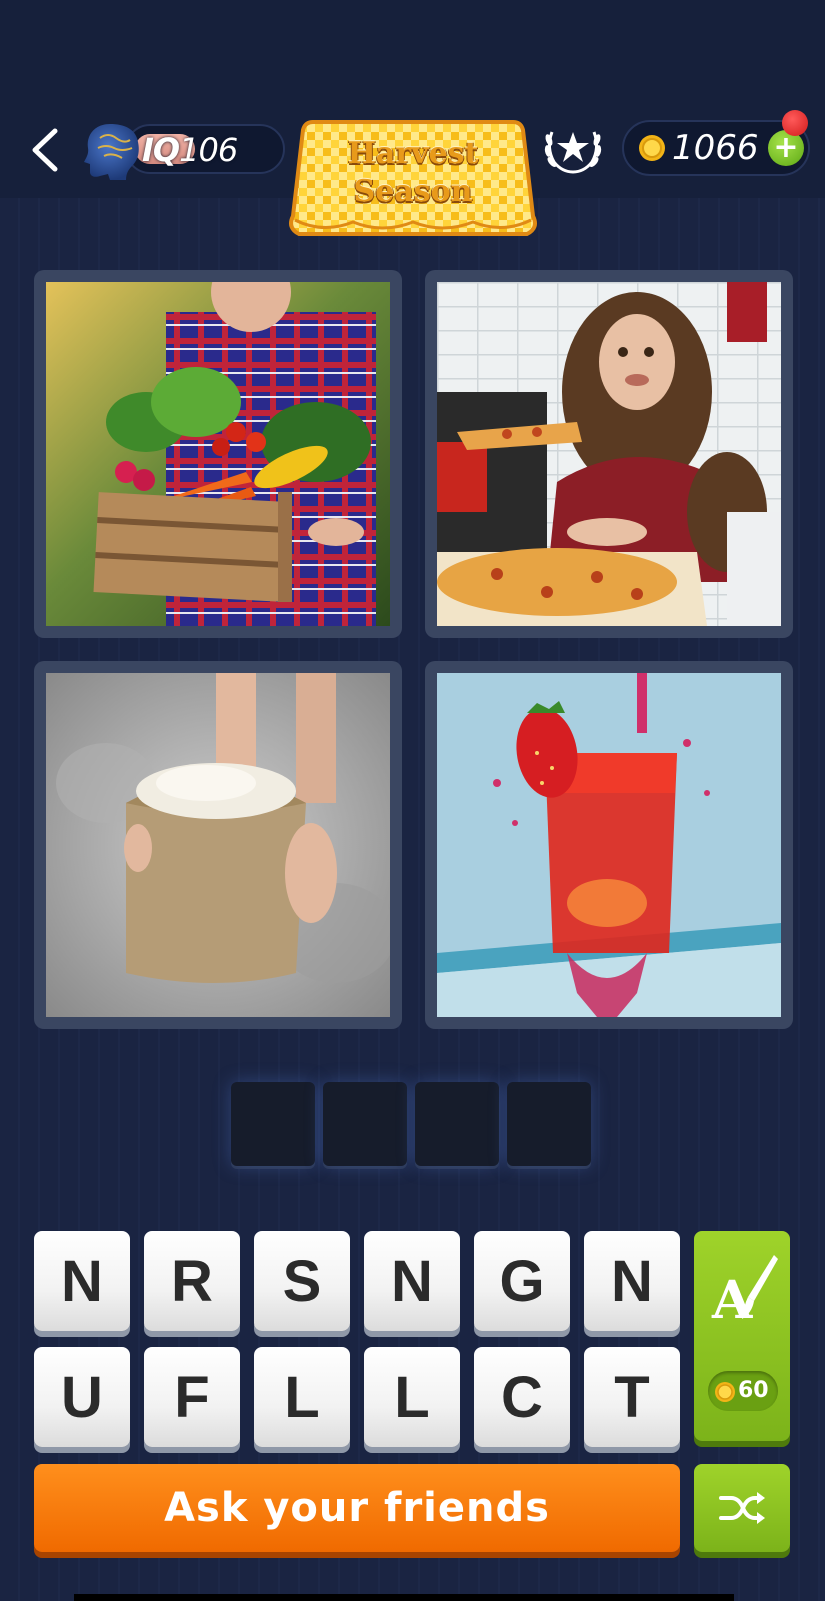 The image size is (825, 1601). Describe the element at coordinates (208, 150) in the screenshot. I see `iq-number: 106` at that location.